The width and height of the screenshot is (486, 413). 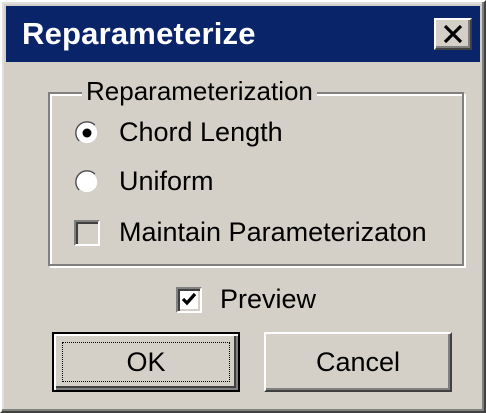 I want to click on title-bar: Reparameterize, so click(x=243, y=34).